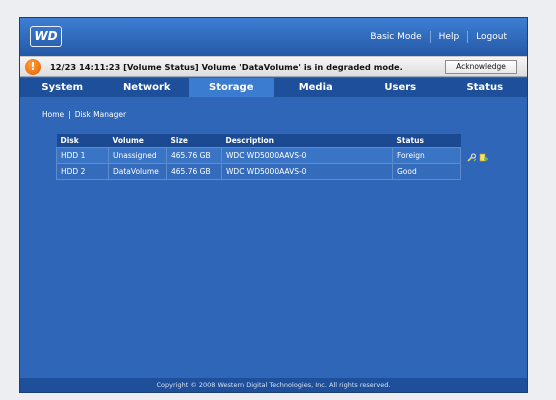 The image size is (556, 400). Describe the element at coordinates (62, 87) in the screenshot. I see `tab-system: System` at that location.